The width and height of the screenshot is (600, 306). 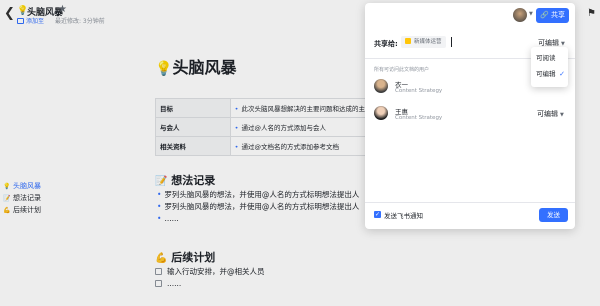 I want to click on table-key: 相关资料, so click(x=193, y=146).